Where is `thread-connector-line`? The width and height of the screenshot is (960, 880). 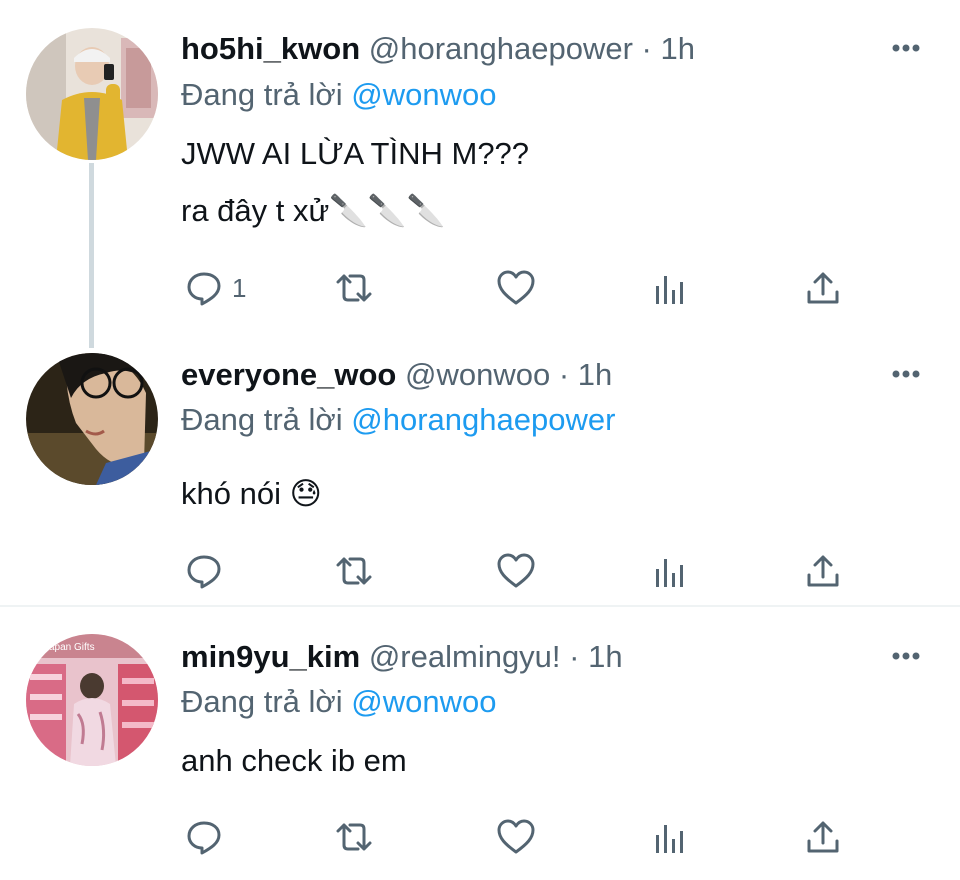
thread-connector-line is located at coordinates (91, 255).